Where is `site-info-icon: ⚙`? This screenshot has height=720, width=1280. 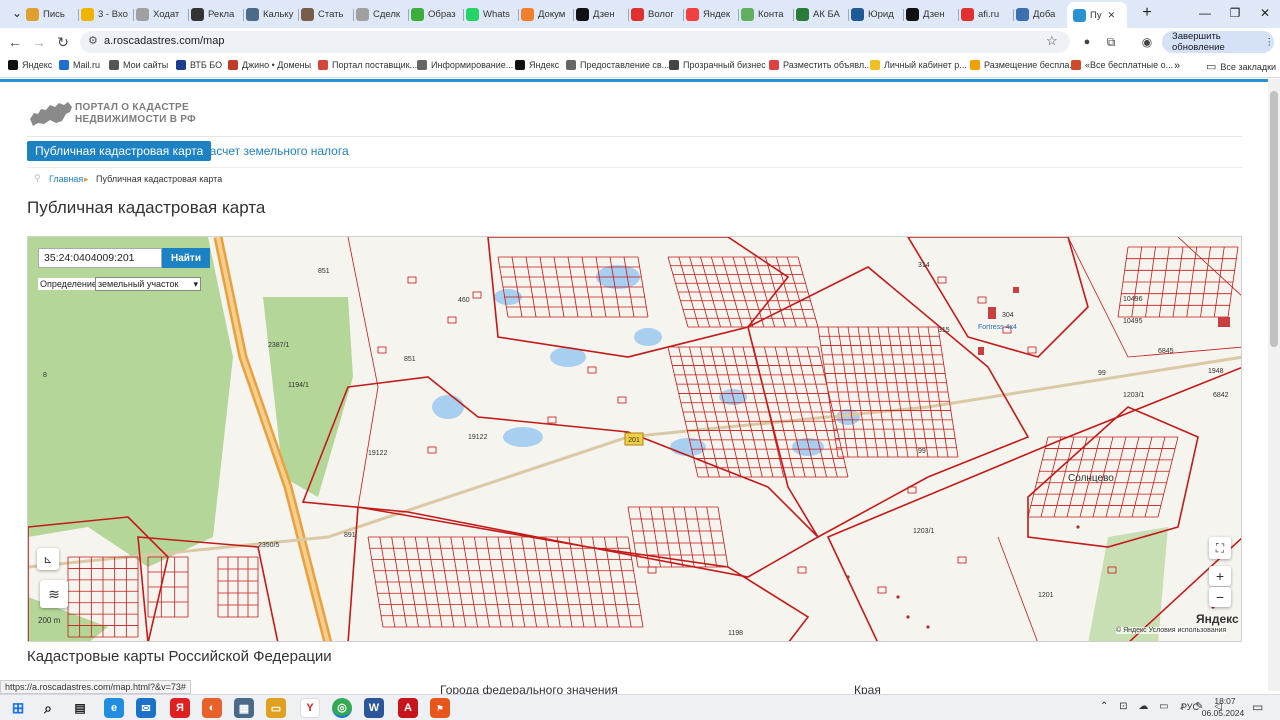
site-info-icon: ⚙ is located at coordinates (93, 40).